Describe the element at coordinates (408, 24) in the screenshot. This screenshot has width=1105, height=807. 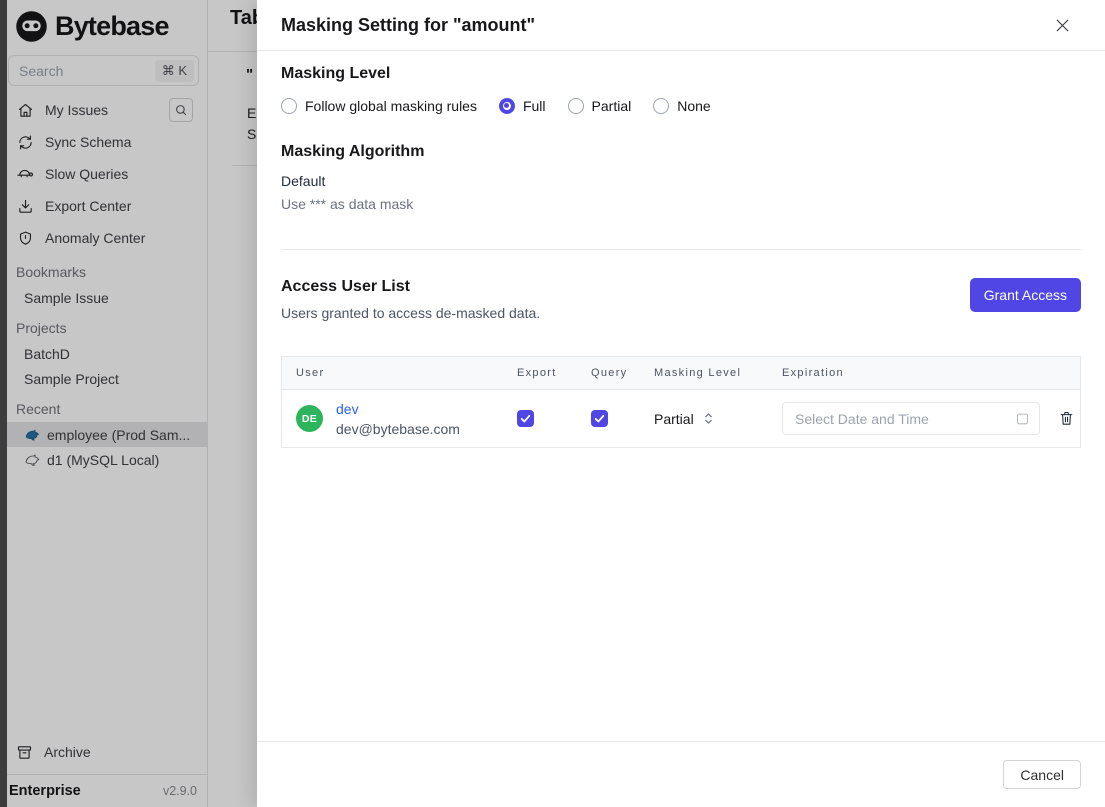
I see `modal-title: Masking Setting for "amount"` at that location.